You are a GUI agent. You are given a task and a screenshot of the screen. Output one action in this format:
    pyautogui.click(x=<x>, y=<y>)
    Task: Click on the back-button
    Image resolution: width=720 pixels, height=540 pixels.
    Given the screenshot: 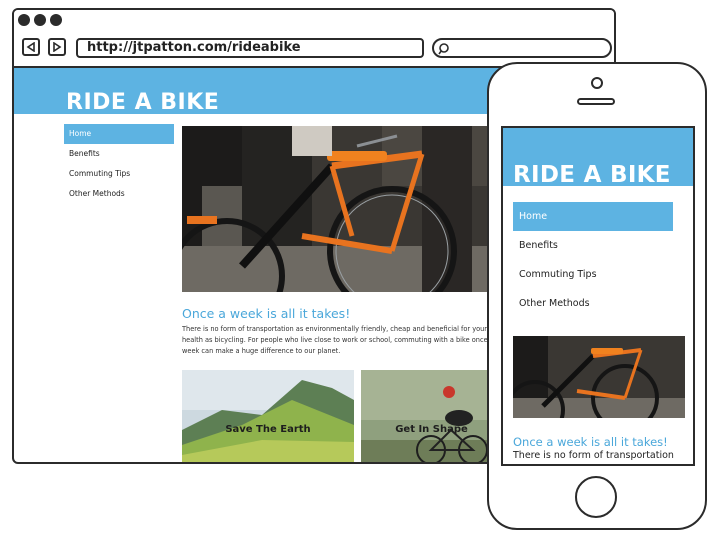 What is the action you would take?
    pyautogui.click(x=31, y=47)
    